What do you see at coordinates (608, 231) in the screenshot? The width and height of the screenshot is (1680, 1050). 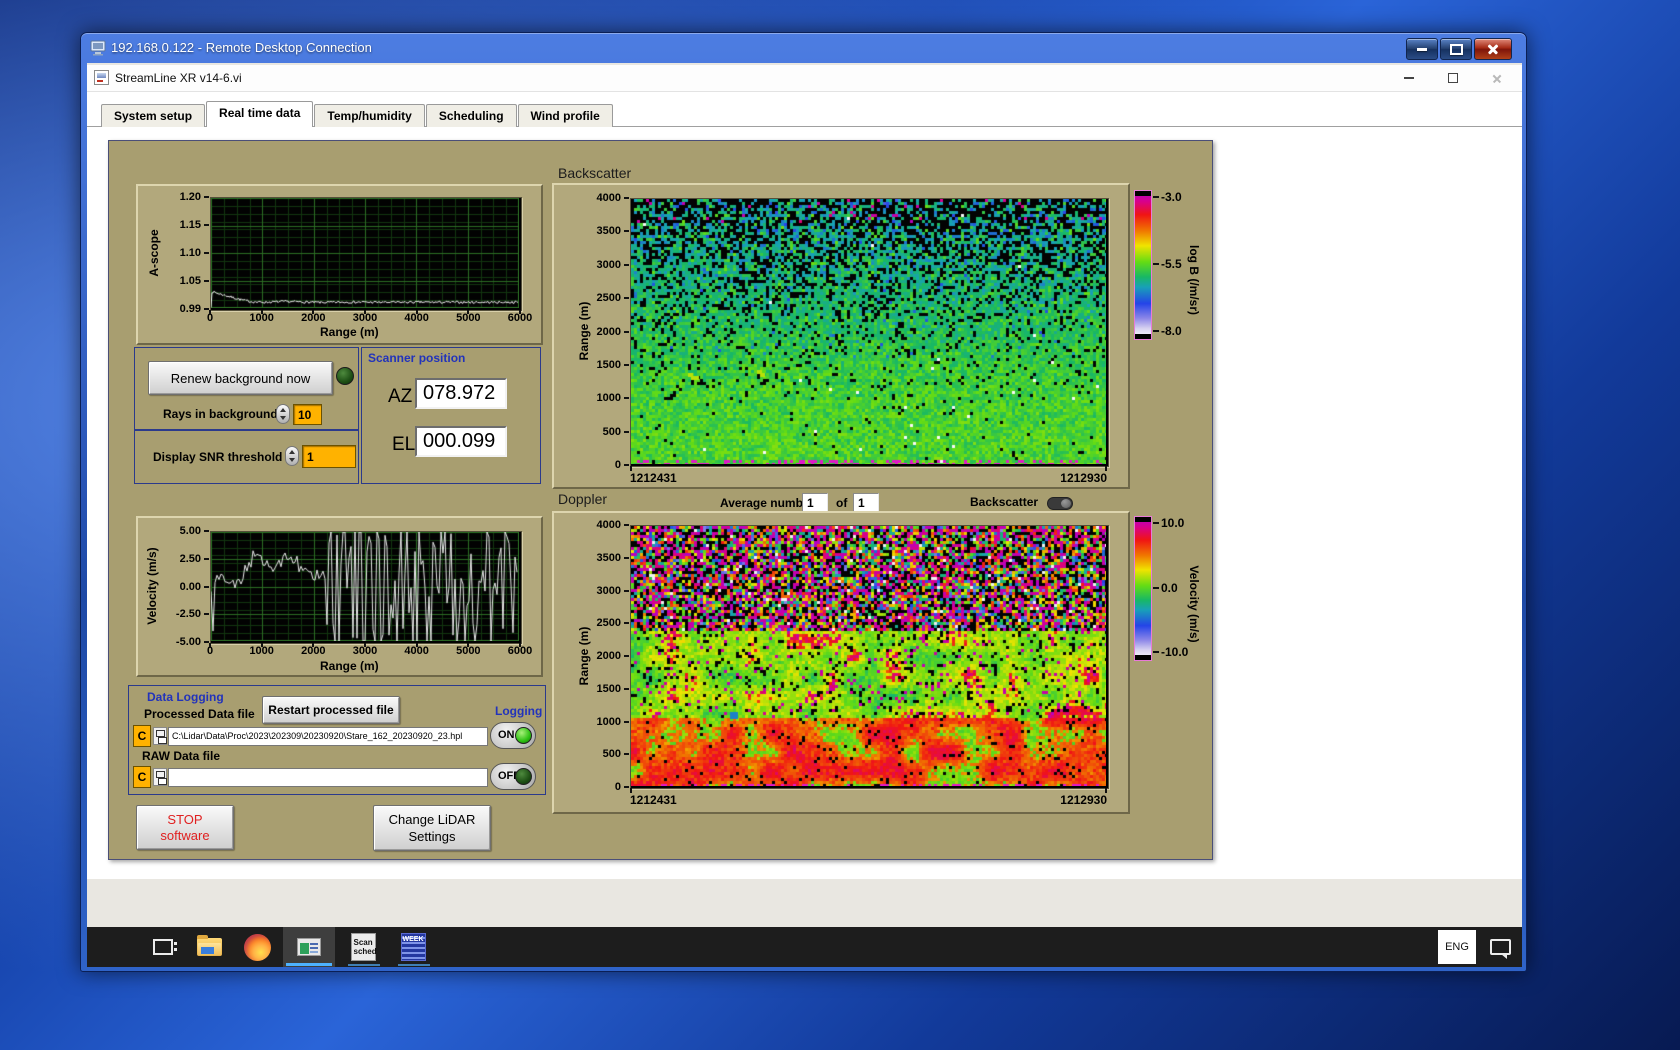 I see `axis-tick-label: 3500` at bounding box center [608, 231].